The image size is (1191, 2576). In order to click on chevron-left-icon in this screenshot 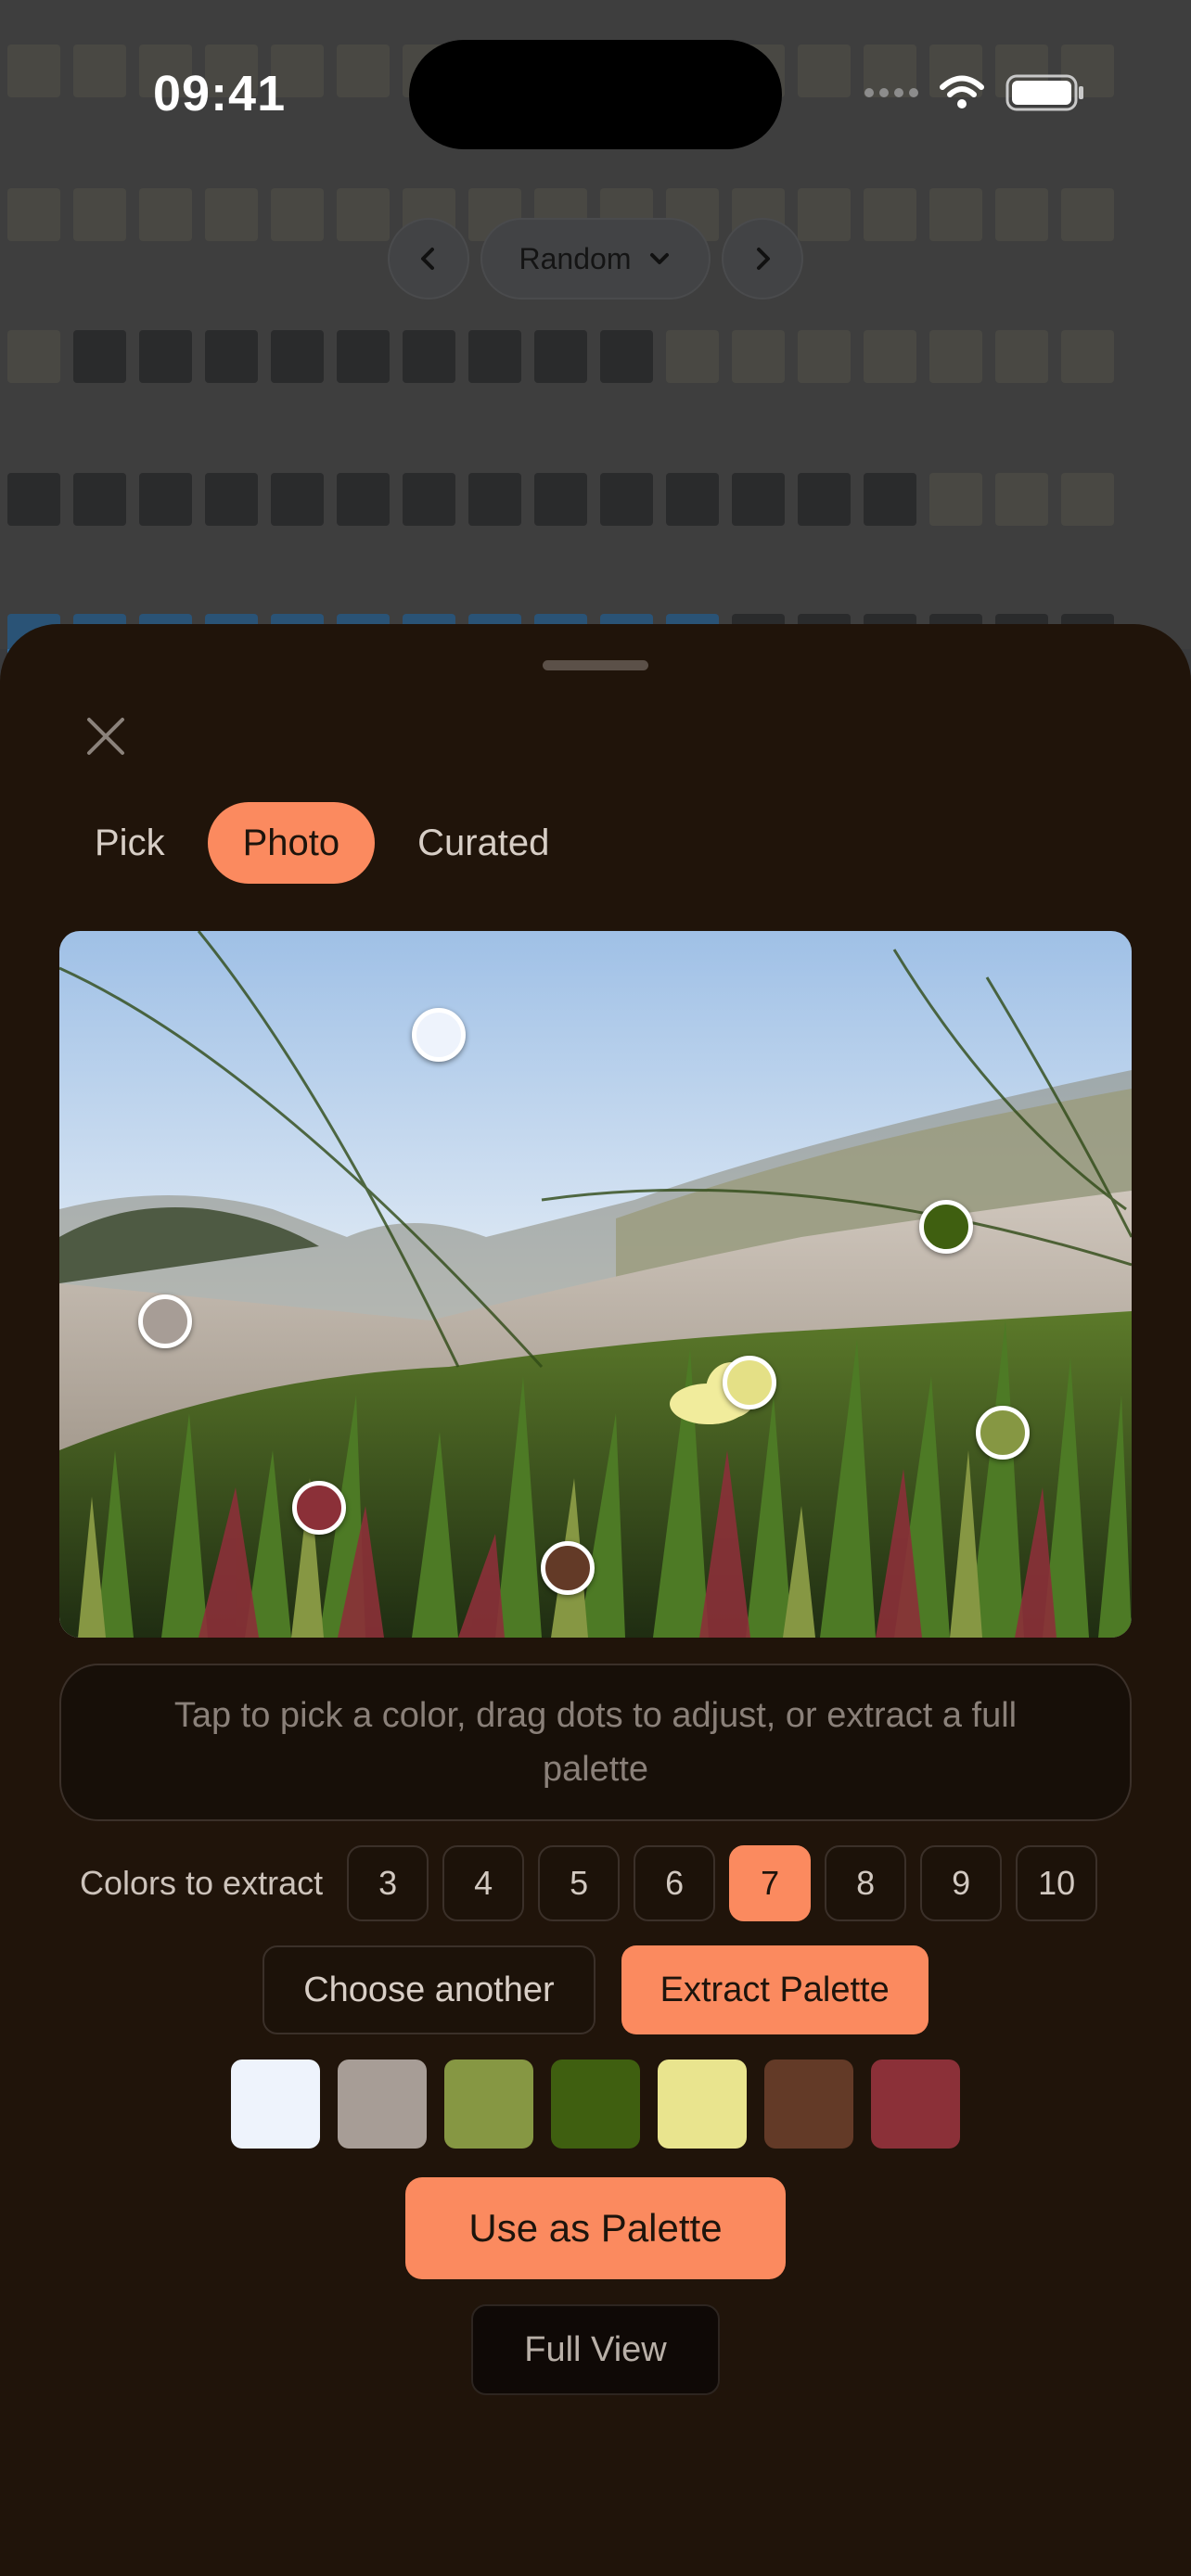, I will do `click(427, 259)`.